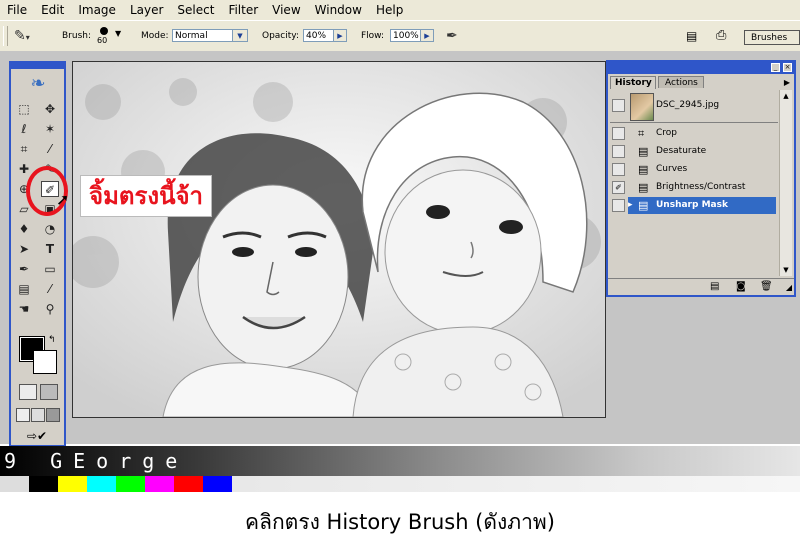  What do you see at coordinates (50, 149) in the screenshot?
I see `slice-tool-icon: ⁄` at bounding box center [50, 149].